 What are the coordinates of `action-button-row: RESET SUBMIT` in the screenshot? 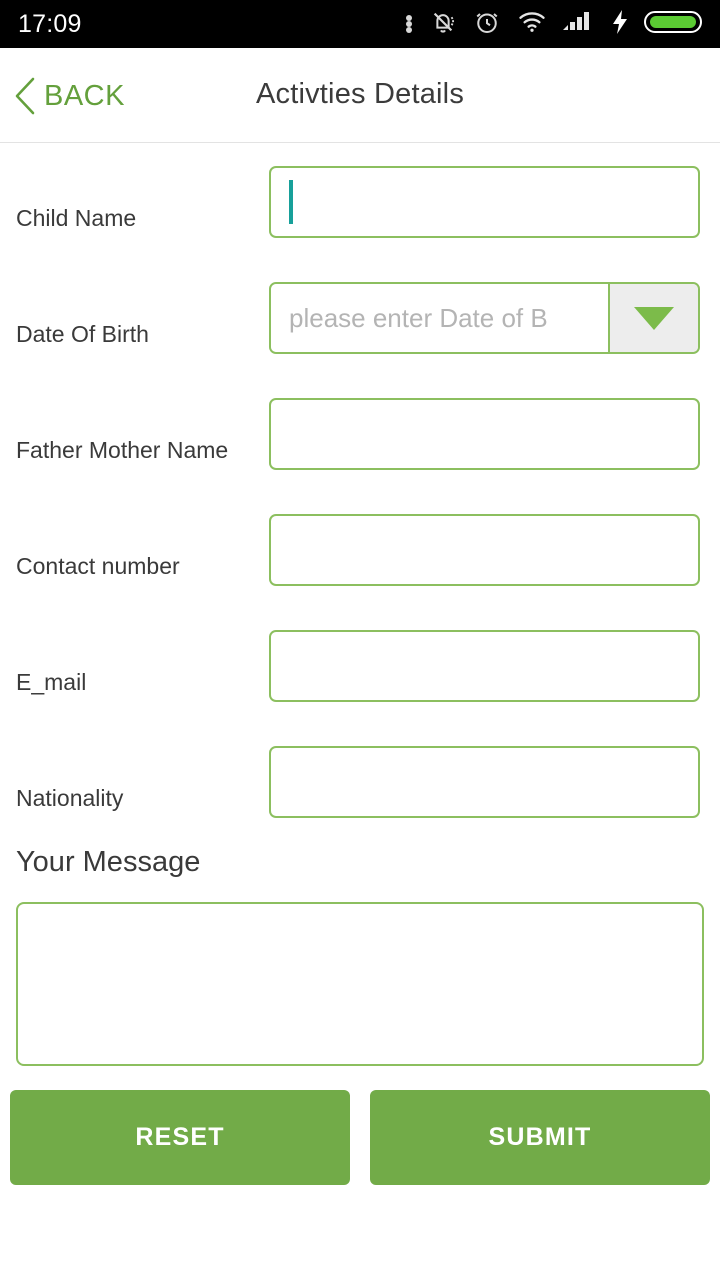 It's located at (360, 1137).